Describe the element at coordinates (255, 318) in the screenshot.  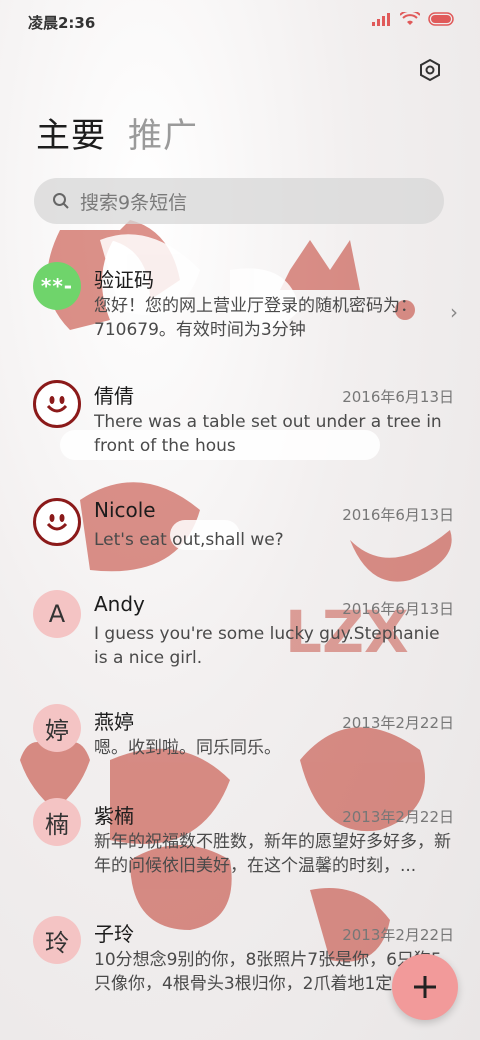
I see `conversation-preview: 您好！您的网上营业厅登录的随机密码为：710679。有效时间为3分钟` at that location.